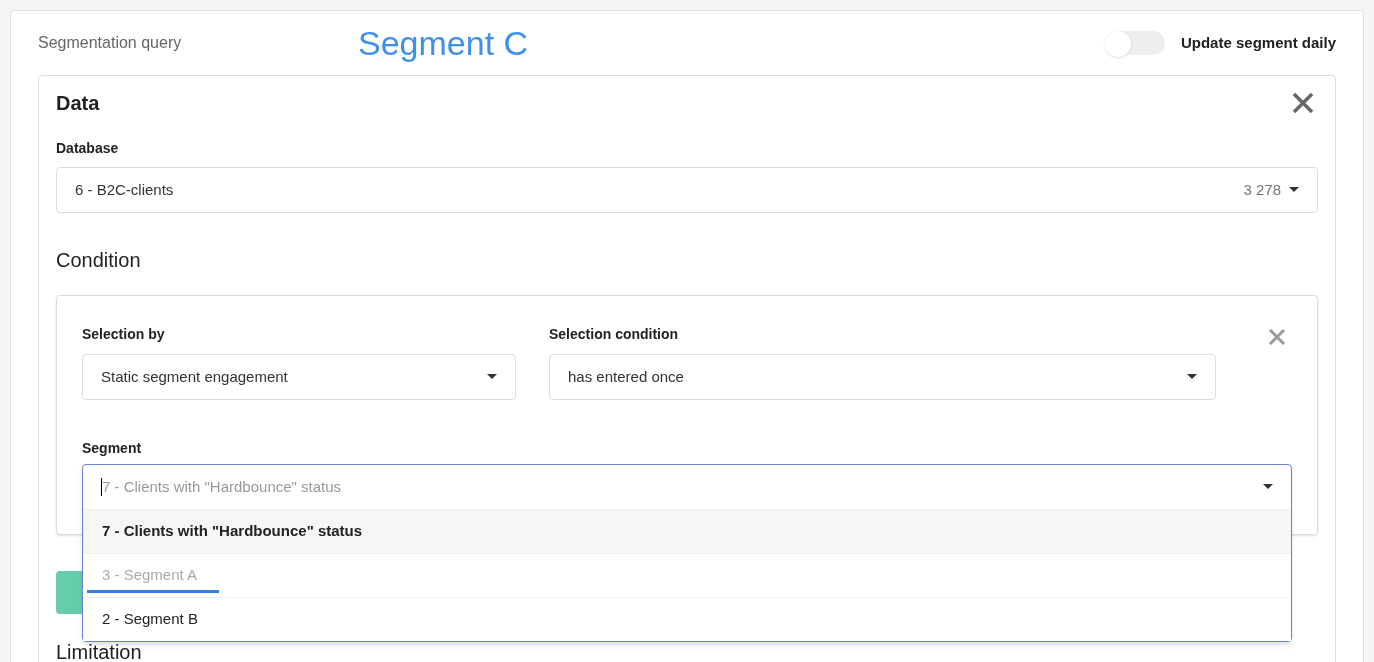 The image size is (1374, 662). I want to click on segment-search-field: 7 - Clients with "Hardbounce" status, so click(682, 487).